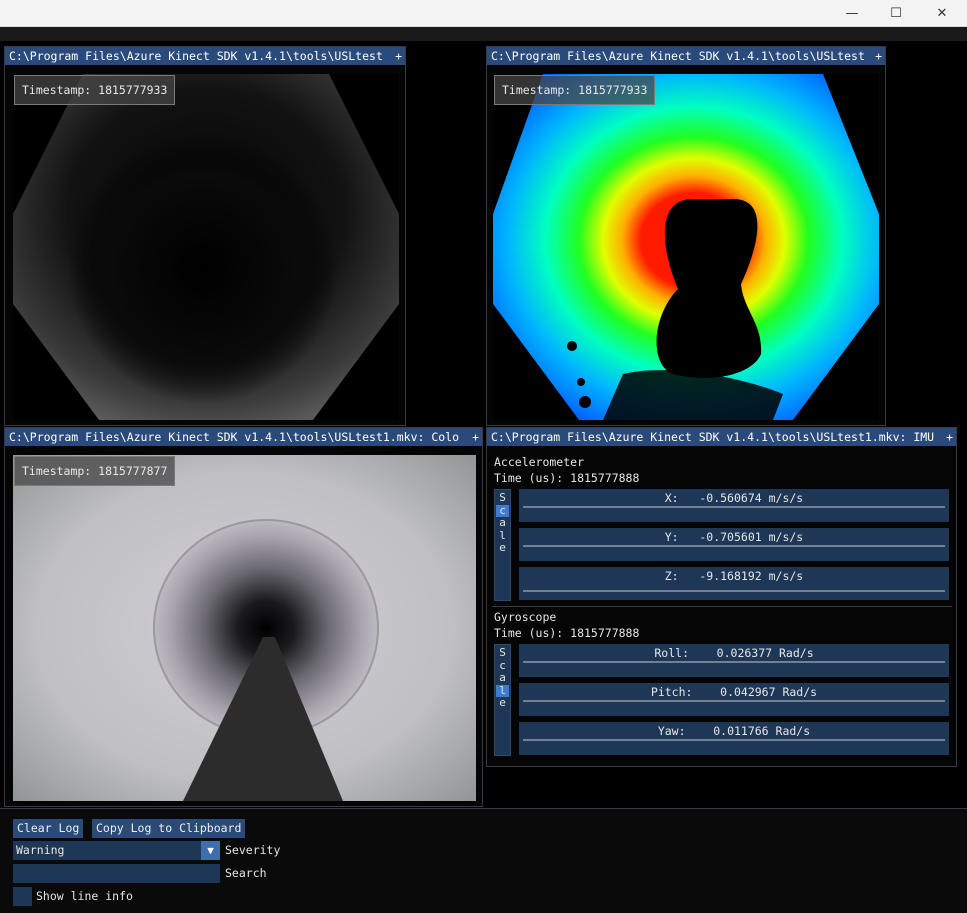  Describe the element at coordinates (48, 828) in the screenshot. I see `clear-log-button: Clear Log` at that location.